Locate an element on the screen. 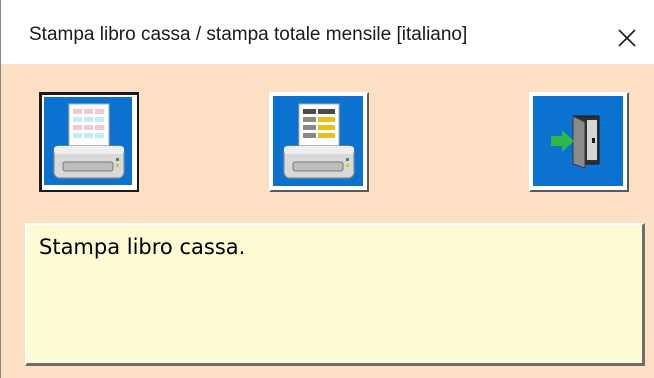 This screenshot has width=654, height=378. close-button is located at coordinates (627, 34).